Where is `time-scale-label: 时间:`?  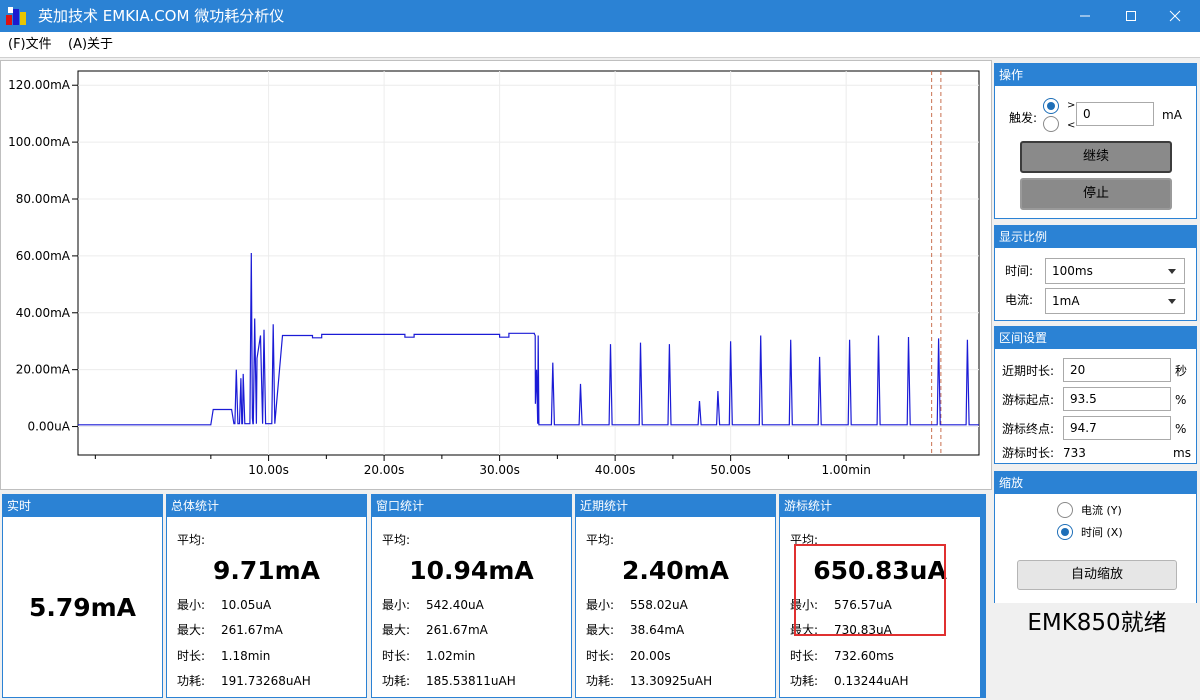 time-scale-label: 时间: is located at coordinates (1019, 271).